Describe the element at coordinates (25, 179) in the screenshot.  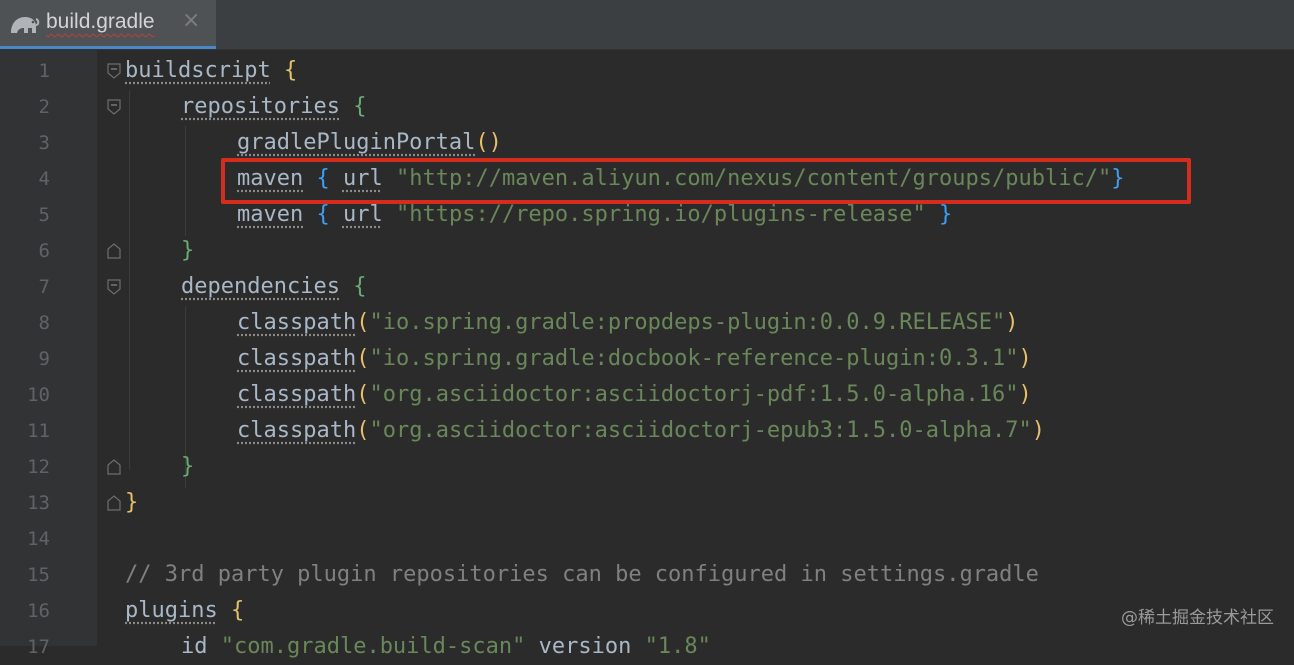
I see `line-number: 4` at that location.